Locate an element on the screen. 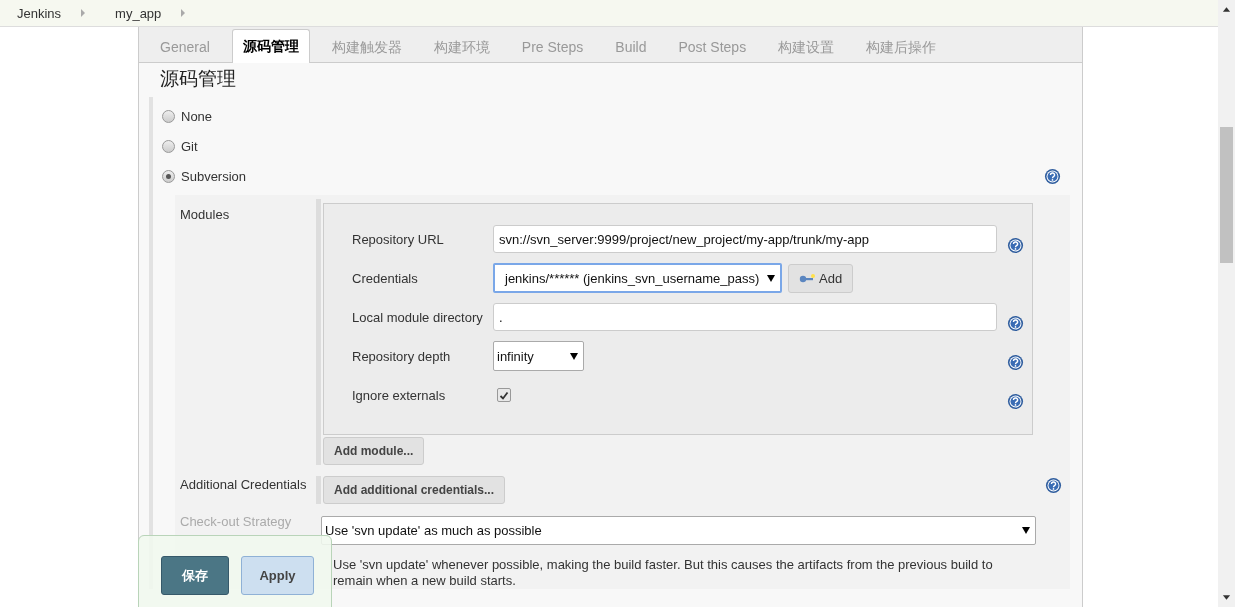  key-icon is located at coordinates (807, 278).